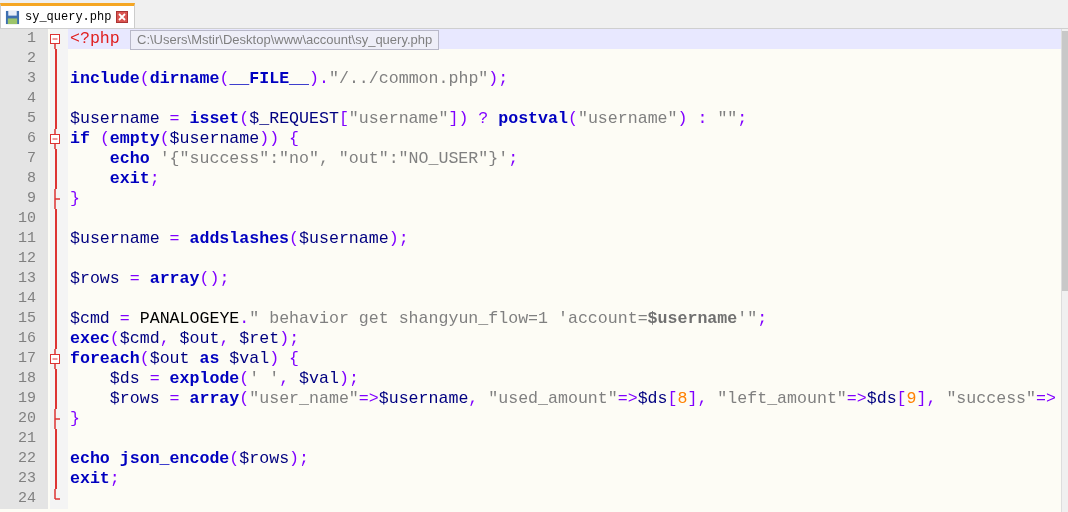  I want to click on code-line: echo json_encode($rows);, so click(189, 458).